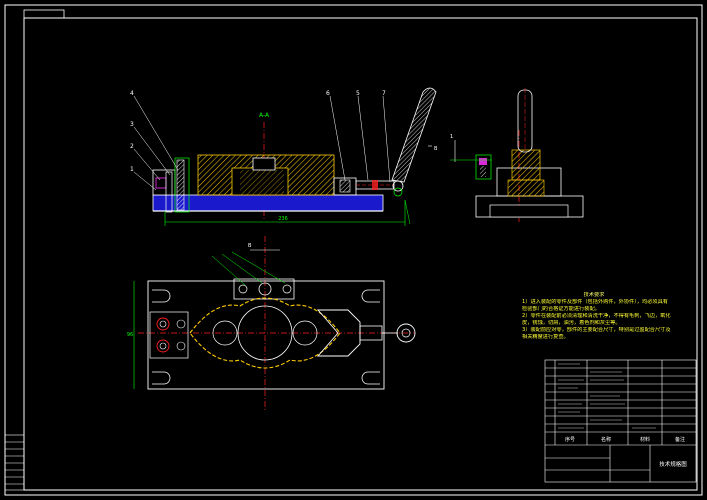  I want to click on overall-dimension-value: 236, so click(283, 219).